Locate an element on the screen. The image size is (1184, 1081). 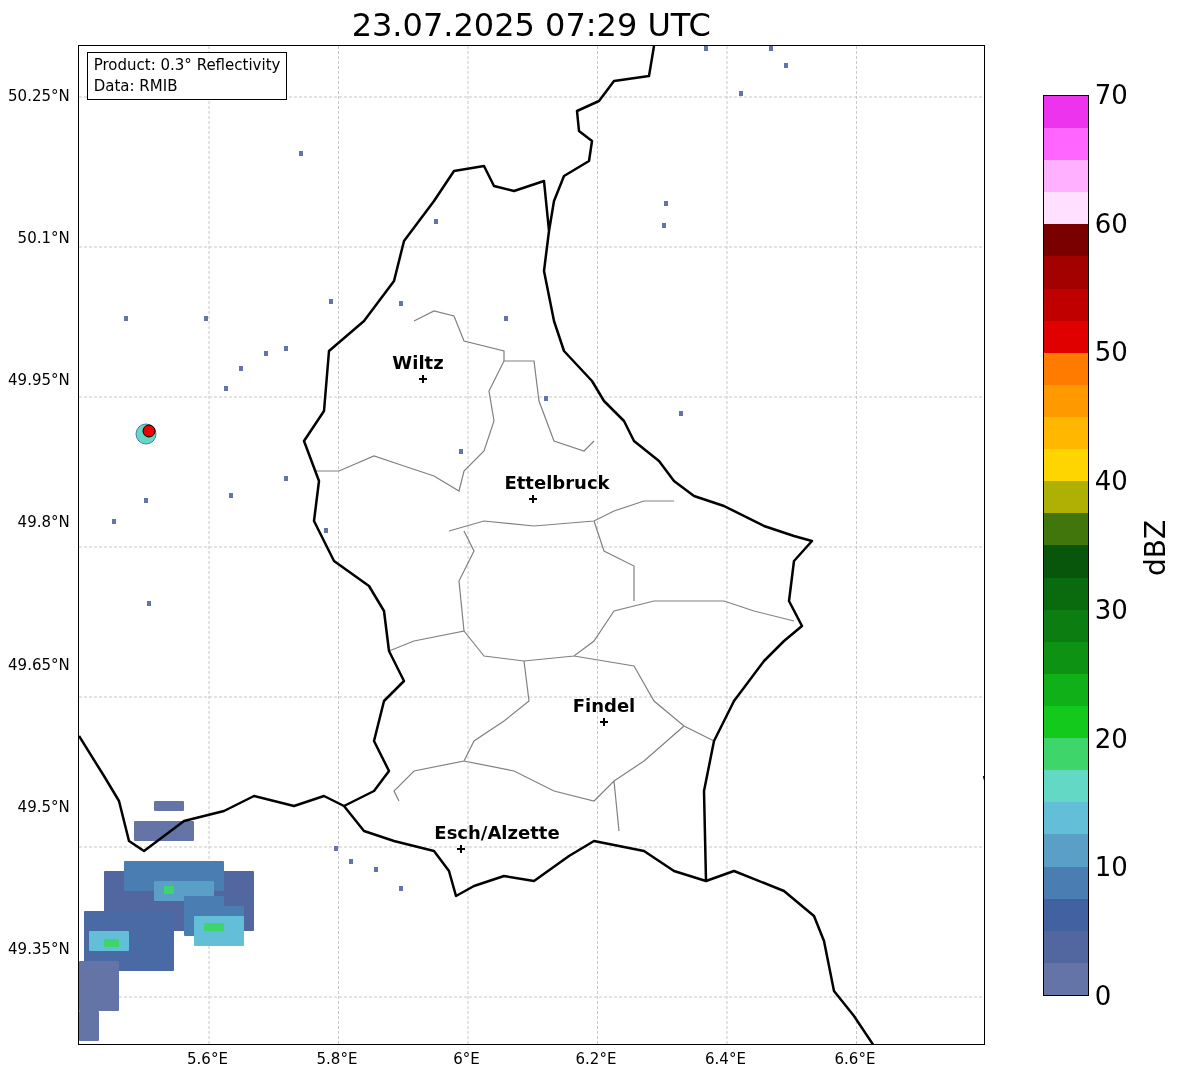
city-label: Findel is located at coordinates (603, 705).